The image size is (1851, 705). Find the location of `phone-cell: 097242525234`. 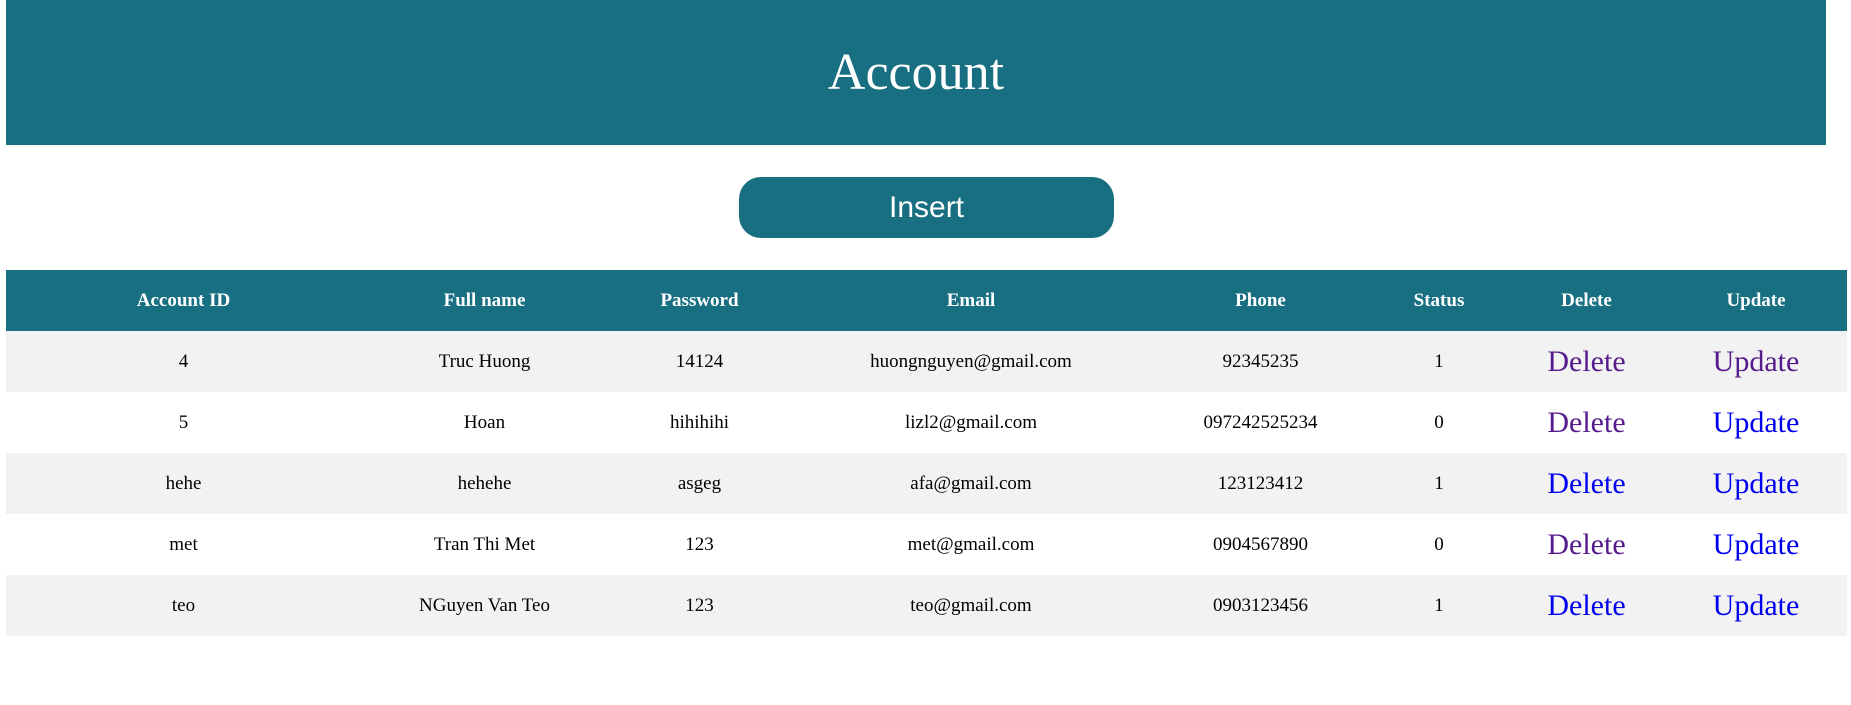

phone-cell: 097242525234 is located at coordinates (1260, 422).